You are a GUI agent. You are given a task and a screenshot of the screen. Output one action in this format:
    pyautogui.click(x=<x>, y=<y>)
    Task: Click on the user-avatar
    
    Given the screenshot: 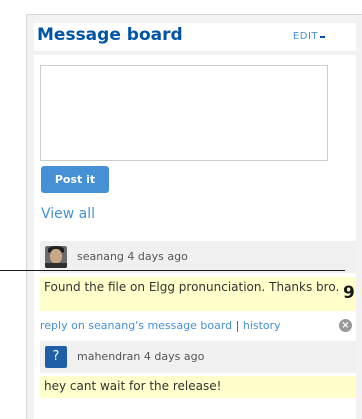 What is the action you would take?
    pyautogui.click(x=56, y=257)
    